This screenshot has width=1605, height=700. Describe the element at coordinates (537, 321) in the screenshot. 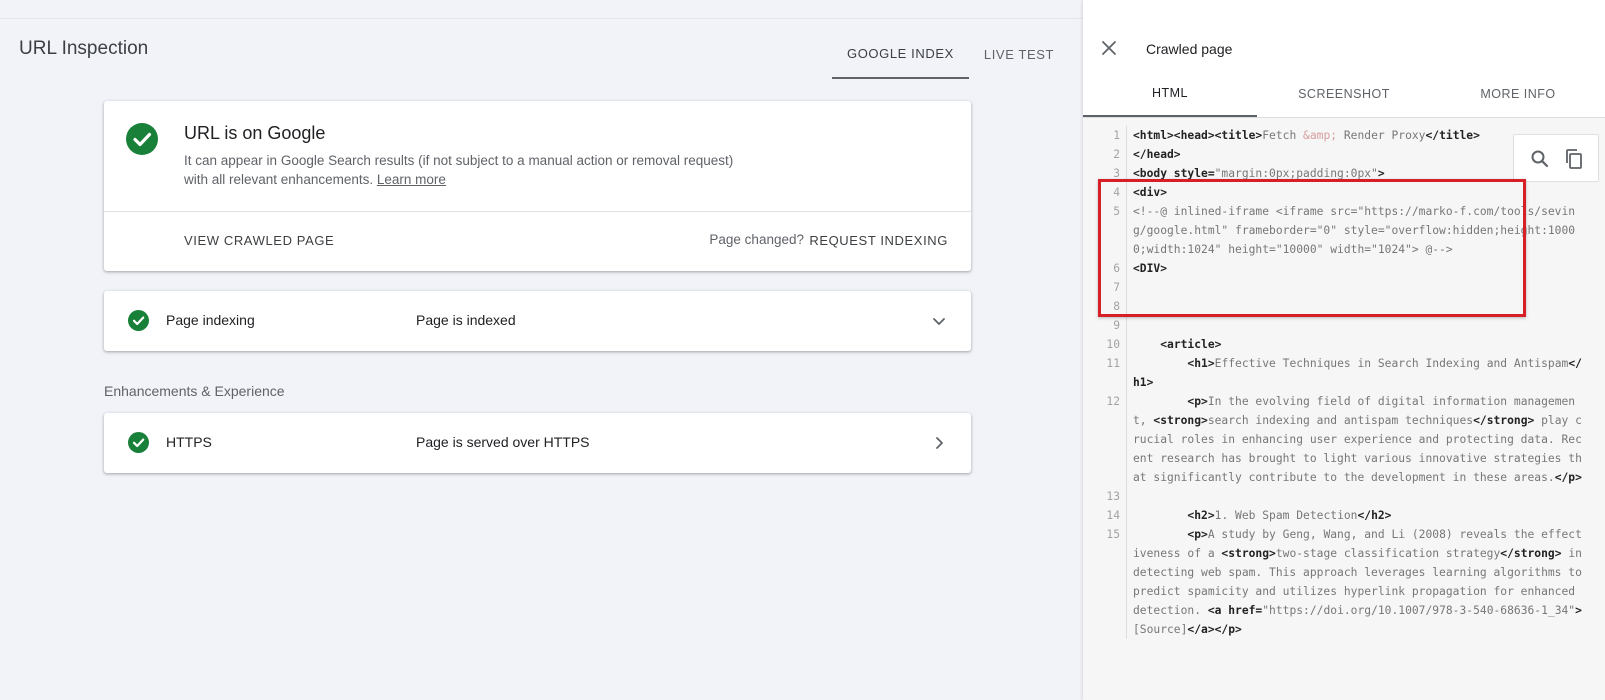

I see `page-indexing-row: Page indexing Page is indexed` at that location.